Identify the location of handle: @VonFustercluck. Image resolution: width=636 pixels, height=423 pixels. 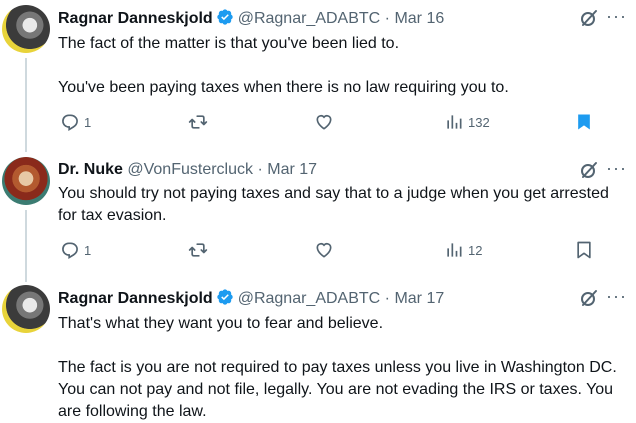
(190, 169).